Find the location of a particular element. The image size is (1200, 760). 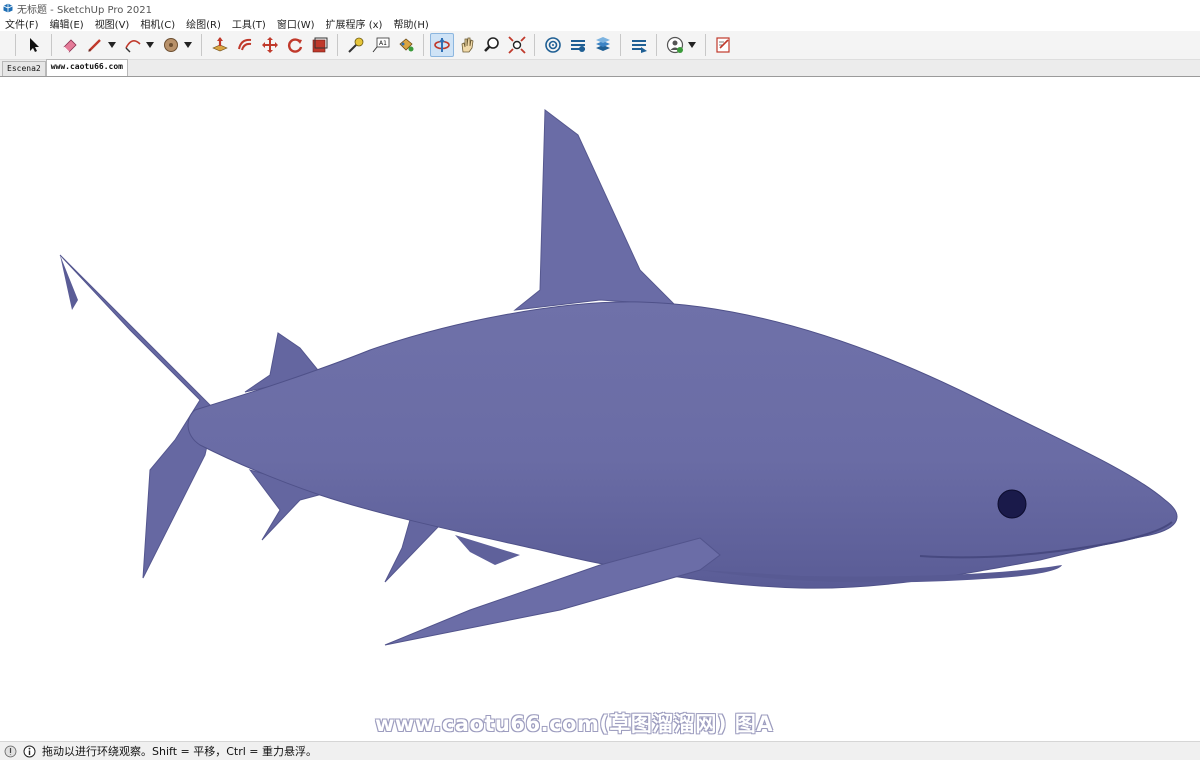

account-icon is located at coordinates (674, 45).